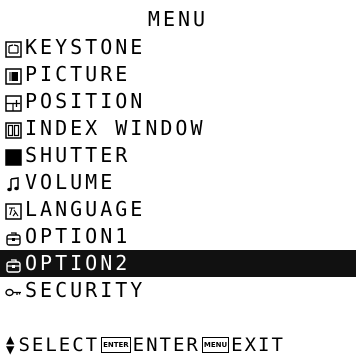  Describe the element at coordinates (178, 290) in the screenshot. I see `menu-item-security: SECURITY` at that location.